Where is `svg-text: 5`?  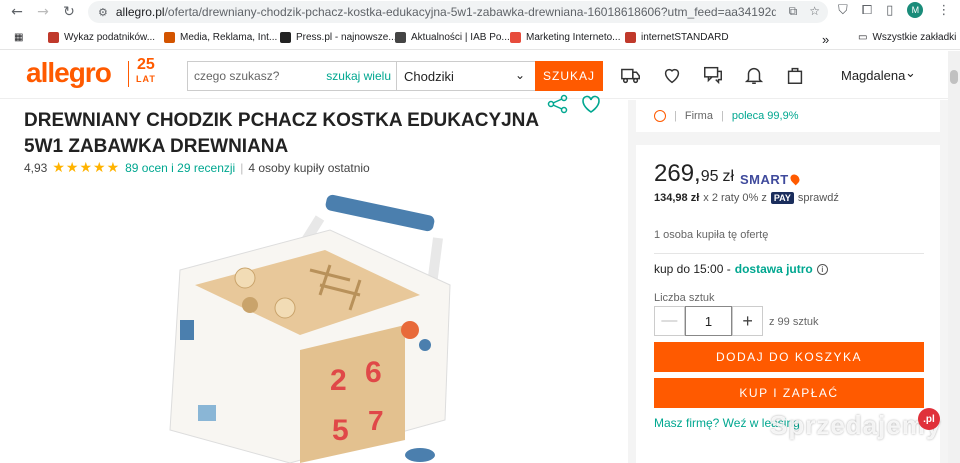
svg-text: 5 is located at coordinates (340, 430).